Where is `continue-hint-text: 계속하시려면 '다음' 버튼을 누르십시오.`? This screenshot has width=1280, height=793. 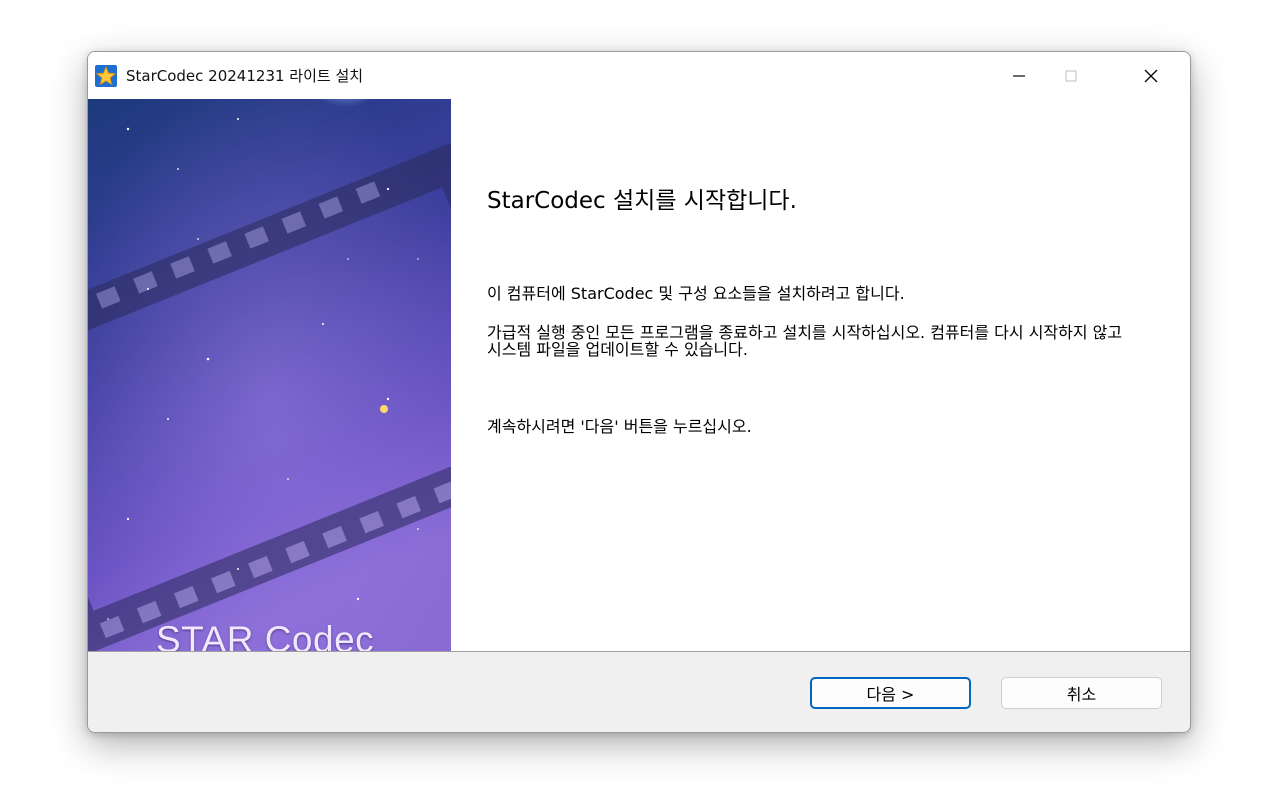 continue-hint-text: 계속하시려면 '다음' 버튼을 누르십시오. is located at coordinates (619, 426).